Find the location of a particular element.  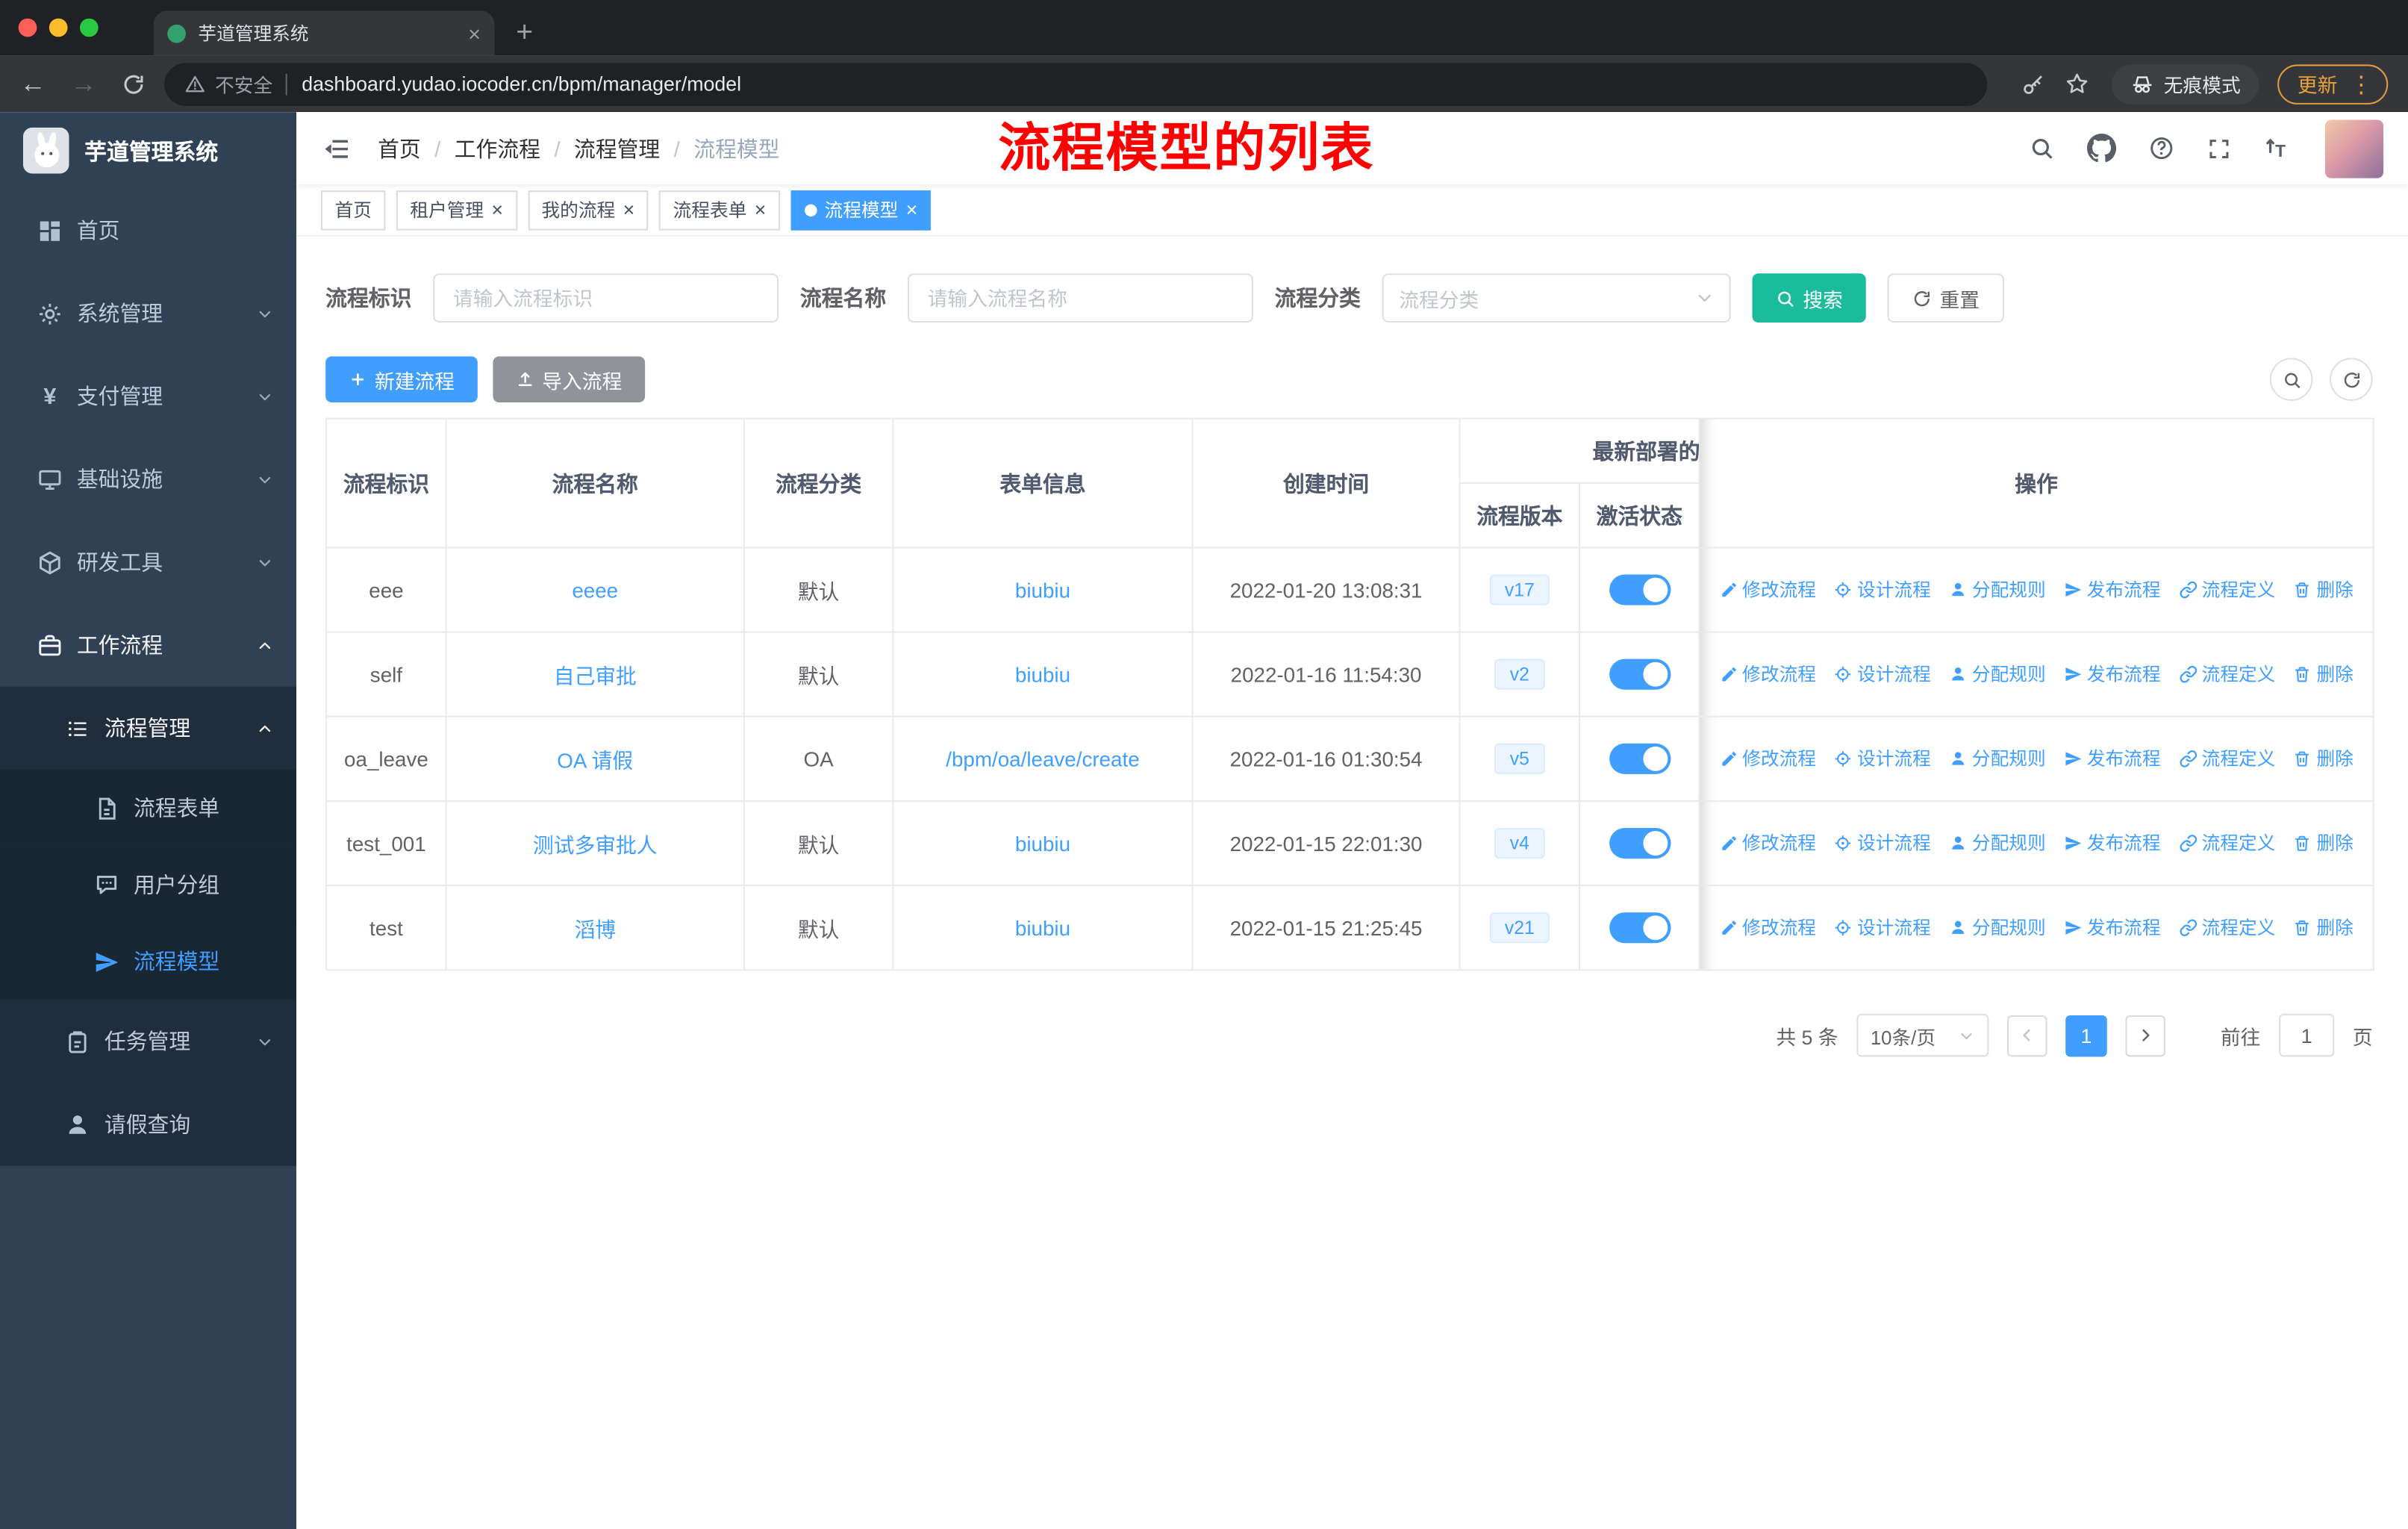

flow-name-link: 自己审批 is located at coordinates (595, 676).